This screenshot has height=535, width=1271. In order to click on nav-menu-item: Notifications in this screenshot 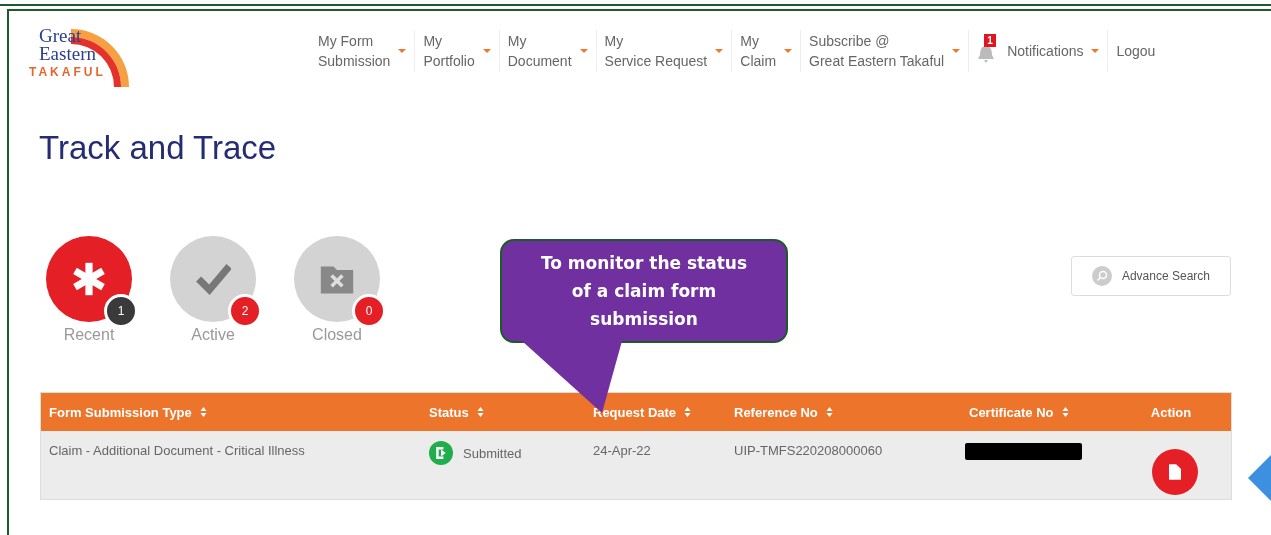, I will do `click(1045, 51)`.